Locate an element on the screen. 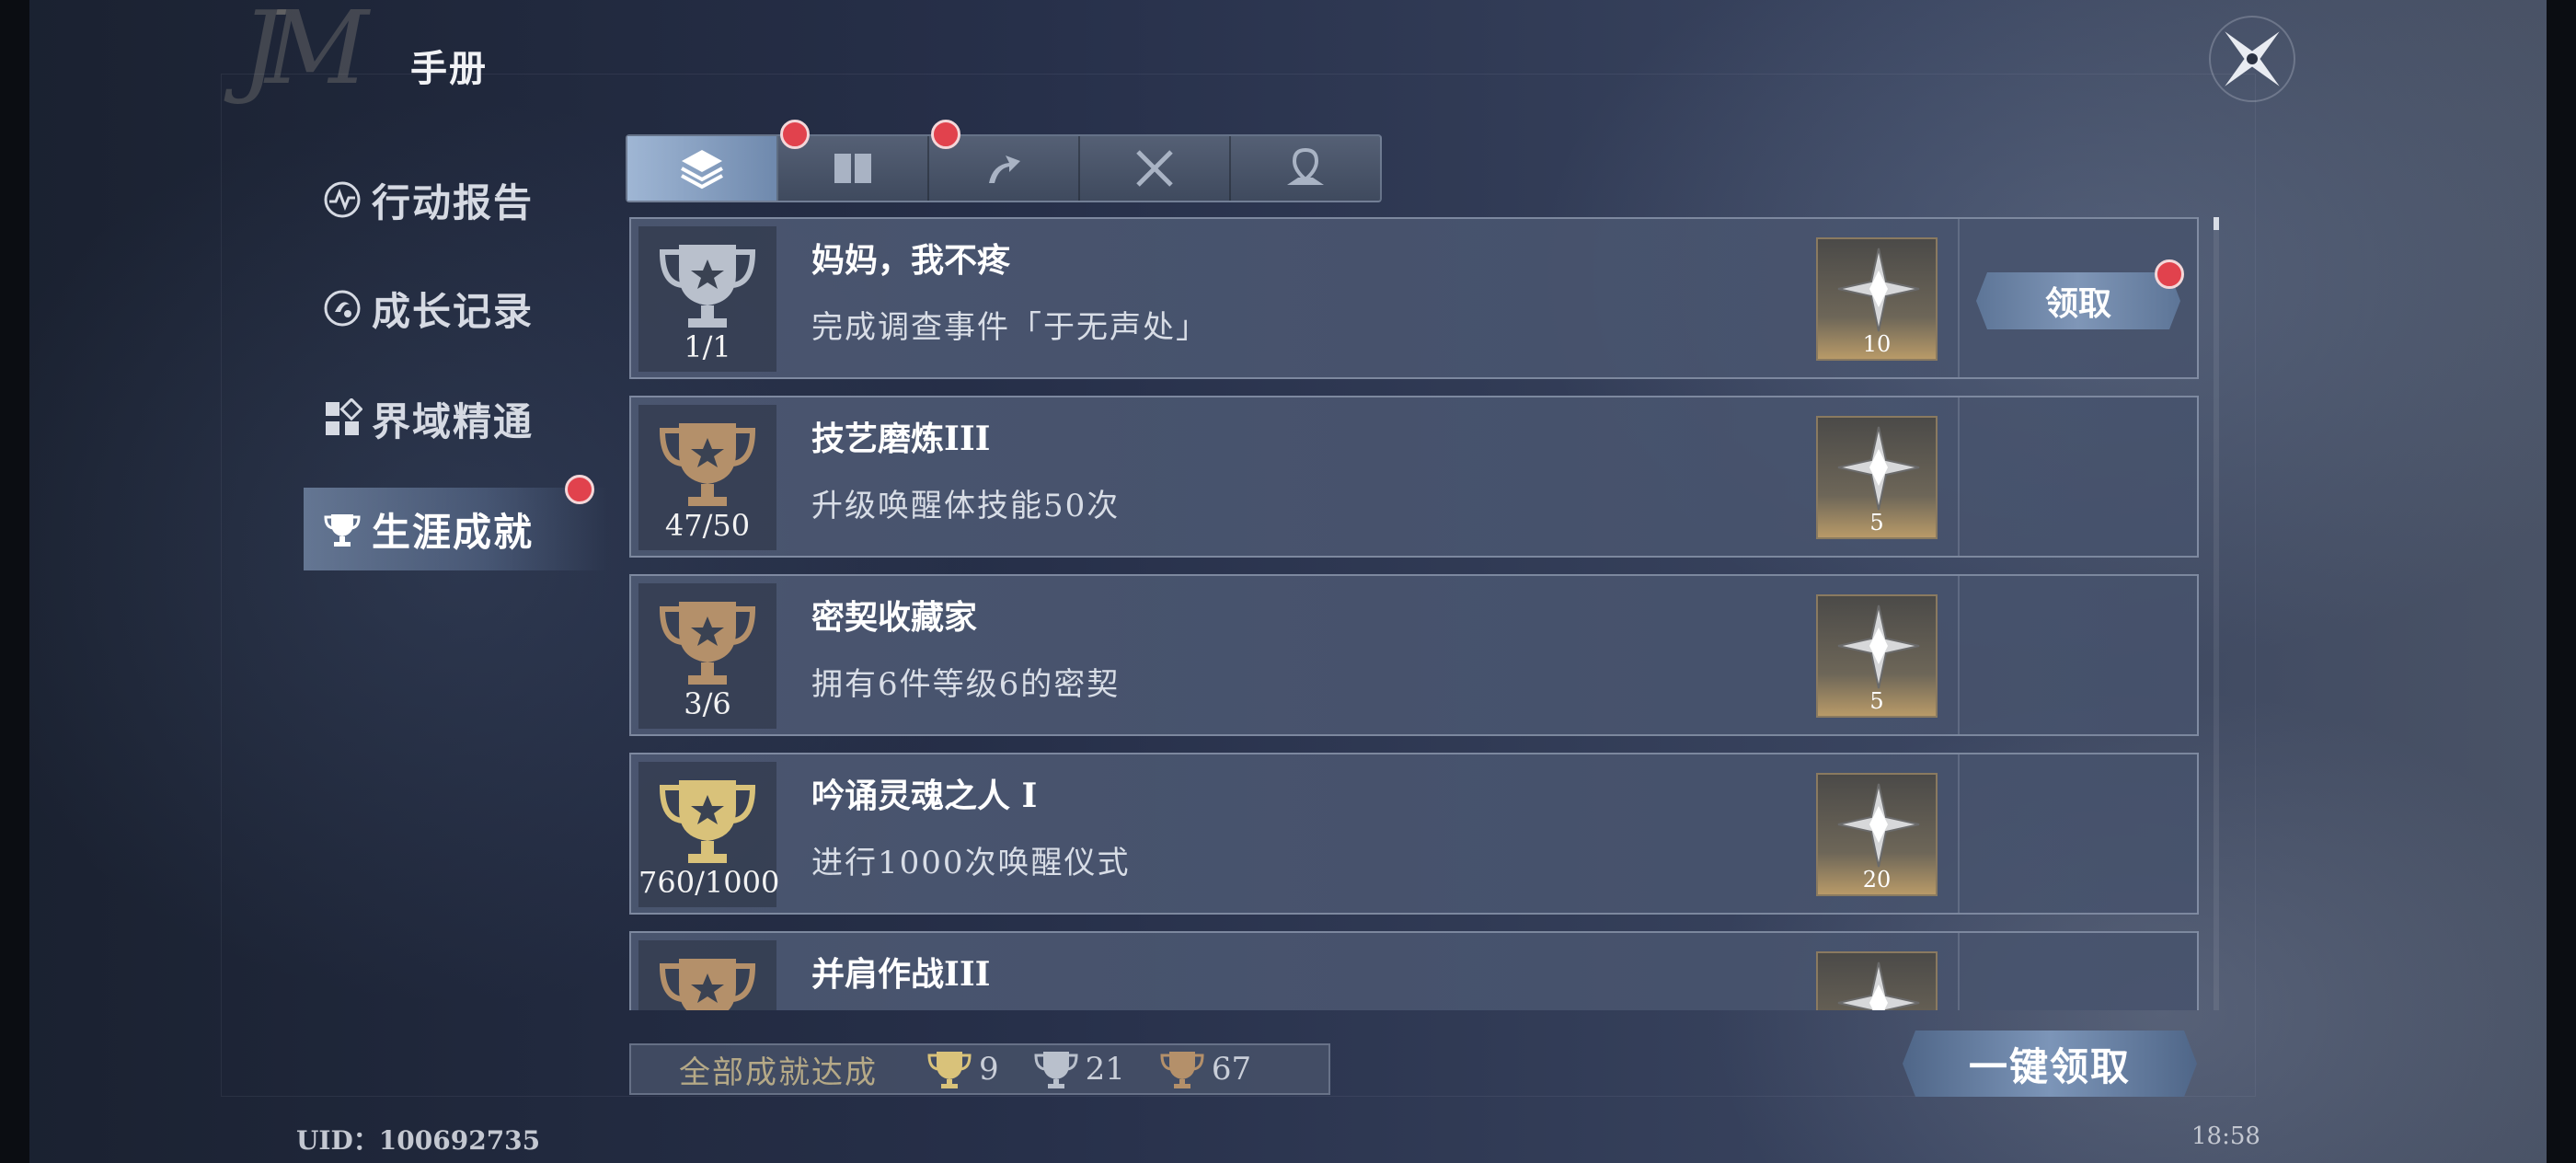 The height and width of the screenshot is (1163, 2576). gold-count-group: 9 is located at coordinates (961, 1069).